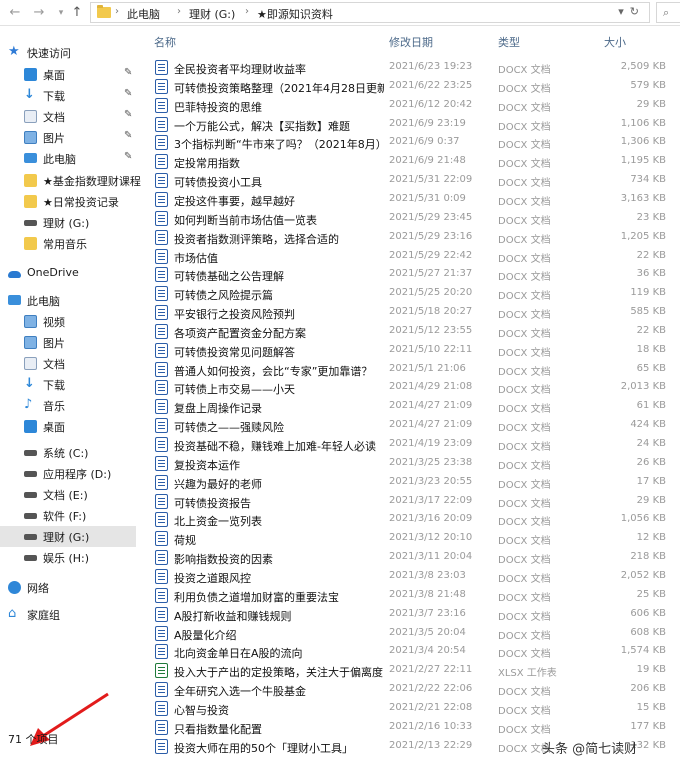  I want to click on forward-arrow-icon: →, so click(39, 13).